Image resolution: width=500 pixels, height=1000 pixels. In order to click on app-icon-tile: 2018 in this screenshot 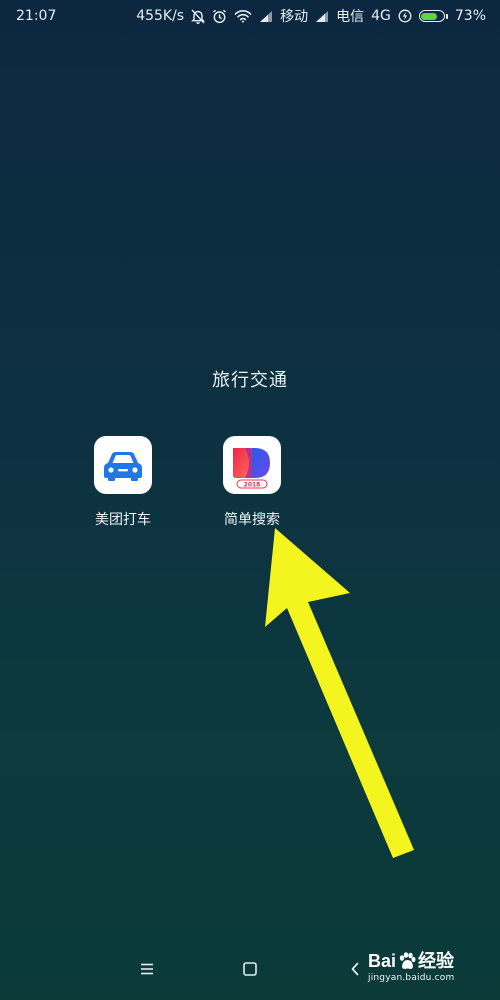, I will do `click(252, 465)`.